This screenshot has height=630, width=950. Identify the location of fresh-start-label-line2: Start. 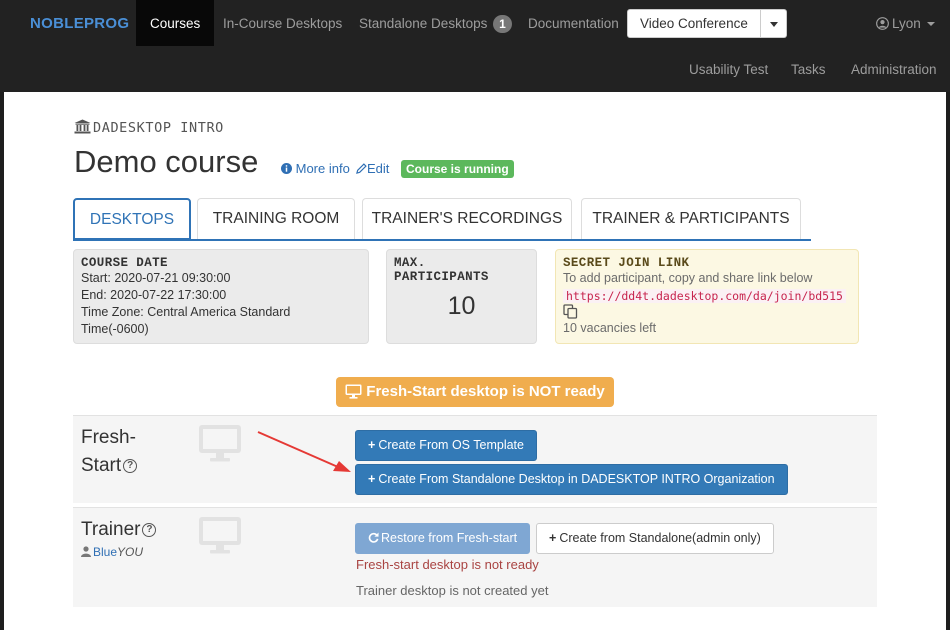
(101, 465).